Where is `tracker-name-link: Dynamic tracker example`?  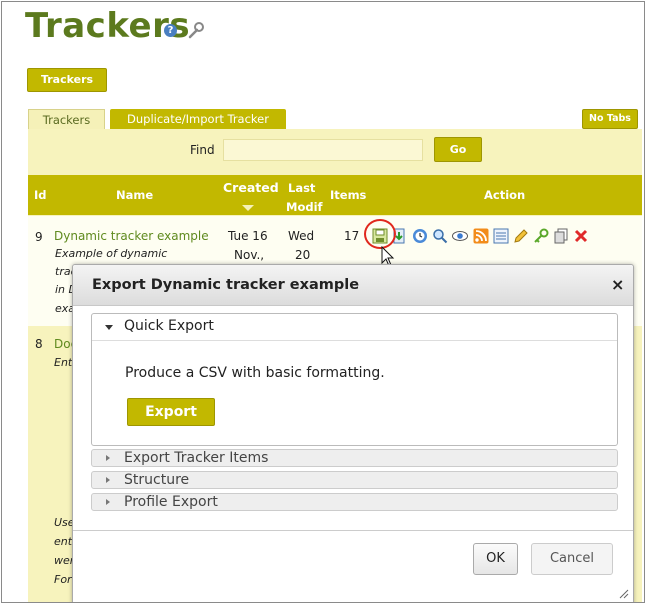 tracker-name-link: Dynamic tracker example is located at coordinates (131, 236).